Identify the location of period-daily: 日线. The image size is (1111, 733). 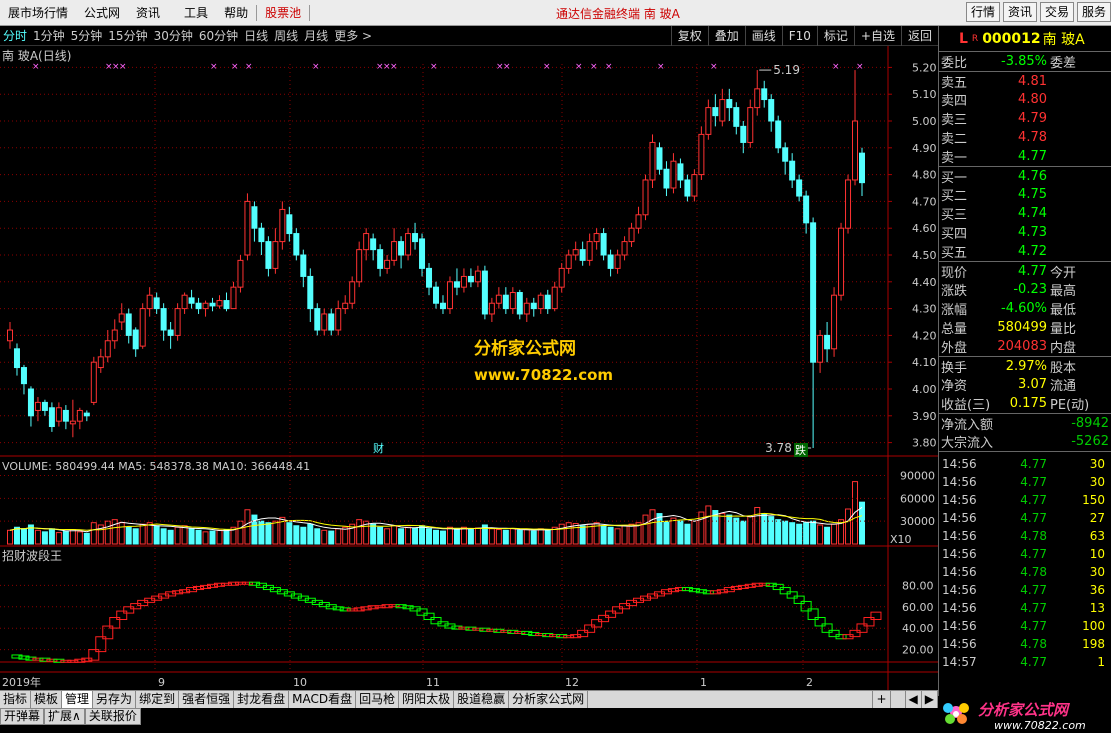
(256, 35).